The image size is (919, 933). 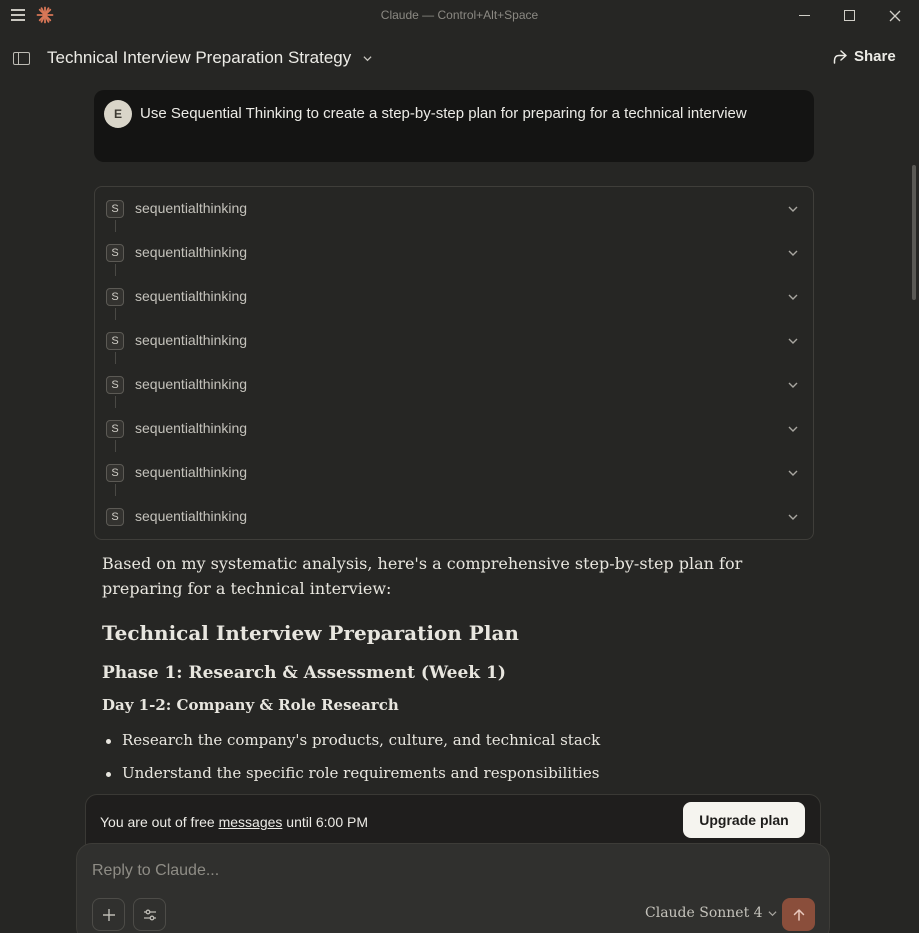 I want to click on upgrade-plan-button: Upgrade plan, so click(x=744, y=820).